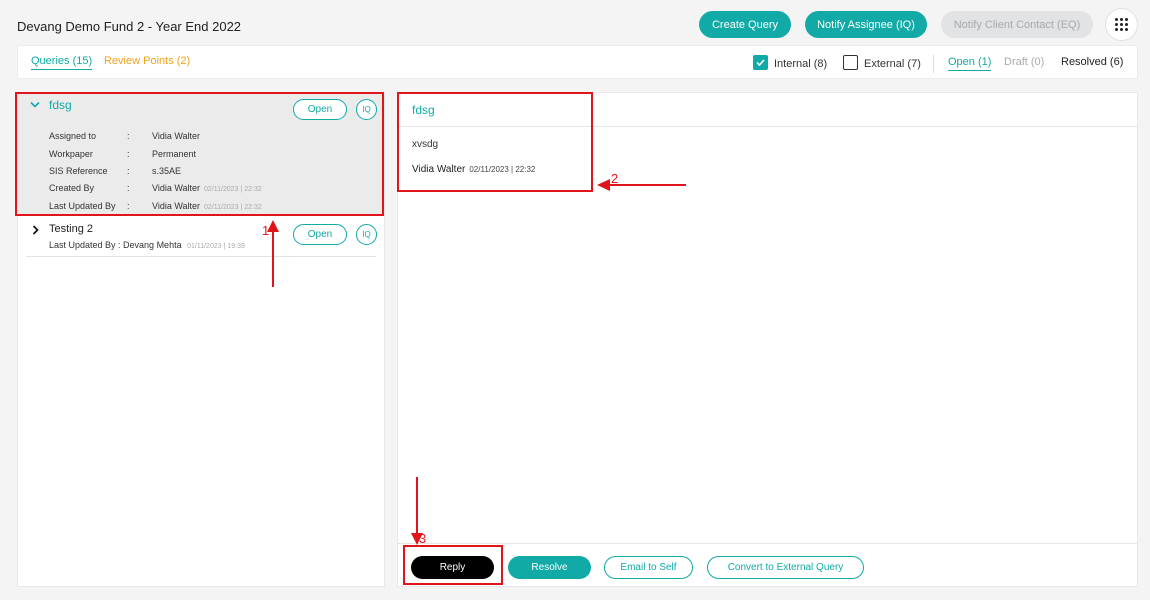  I want to click on status-tab-resolved: Resolved (6), so click(1092, 62).